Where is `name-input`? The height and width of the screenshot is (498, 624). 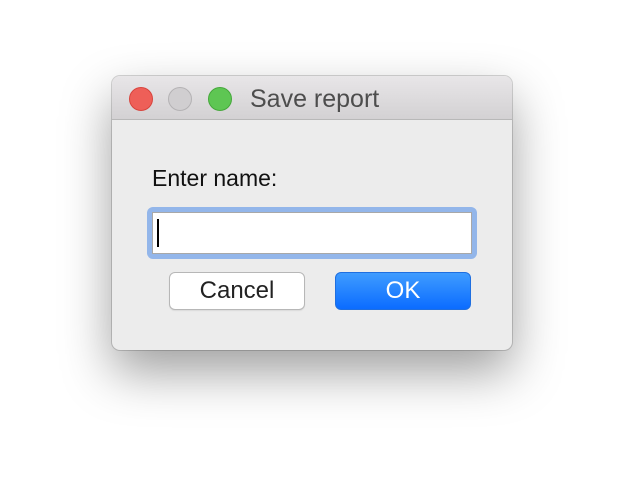
name-input is located at coordinates (312, 233).